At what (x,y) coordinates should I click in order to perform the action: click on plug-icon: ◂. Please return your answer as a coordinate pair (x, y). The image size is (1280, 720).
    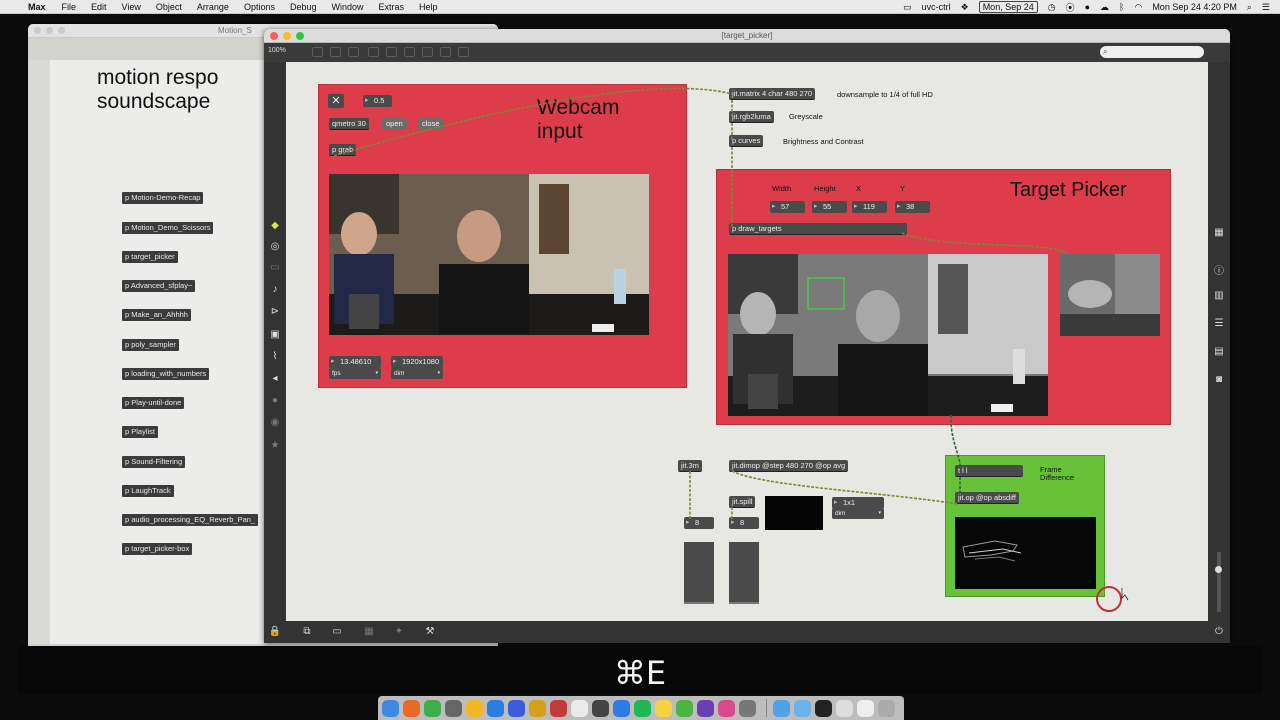
    Looking at the image, I should click on (275, 378).